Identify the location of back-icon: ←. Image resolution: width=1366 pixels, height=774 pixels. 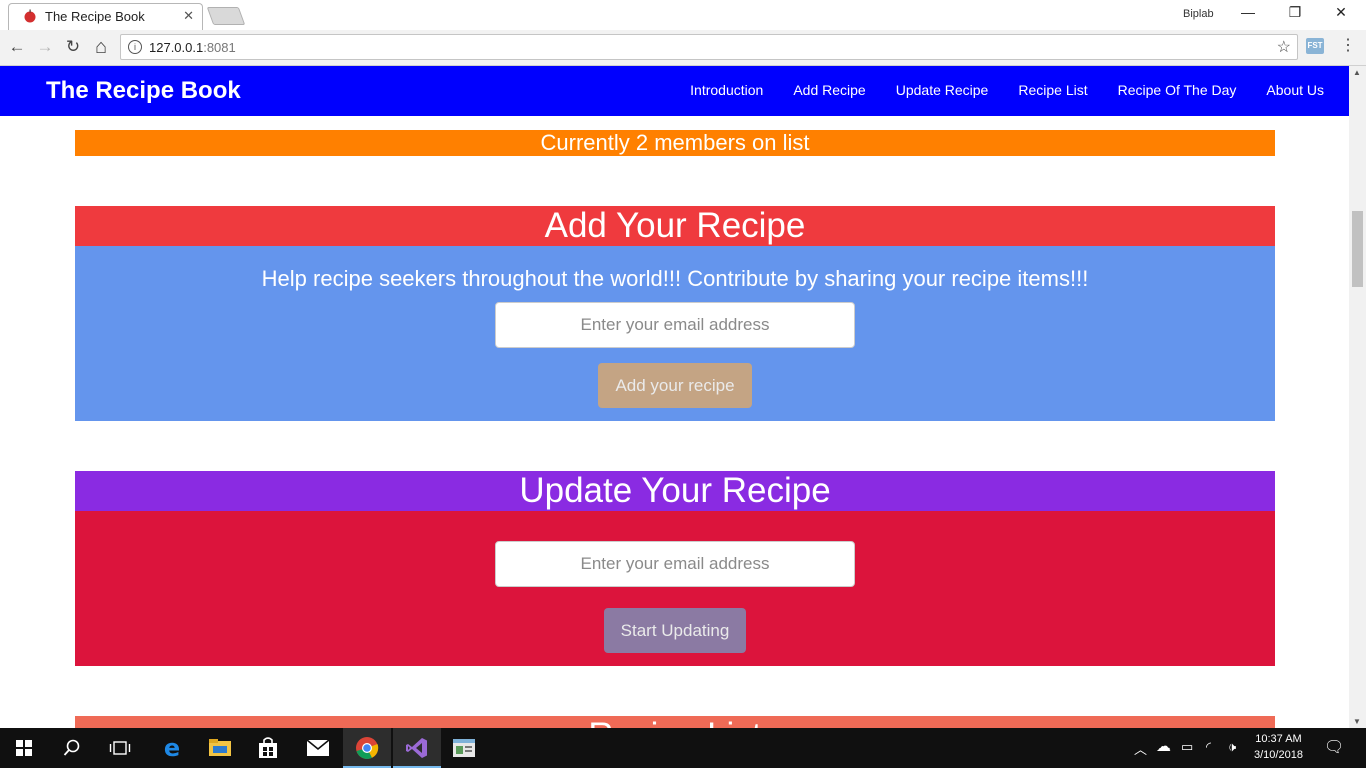
(17, 47).